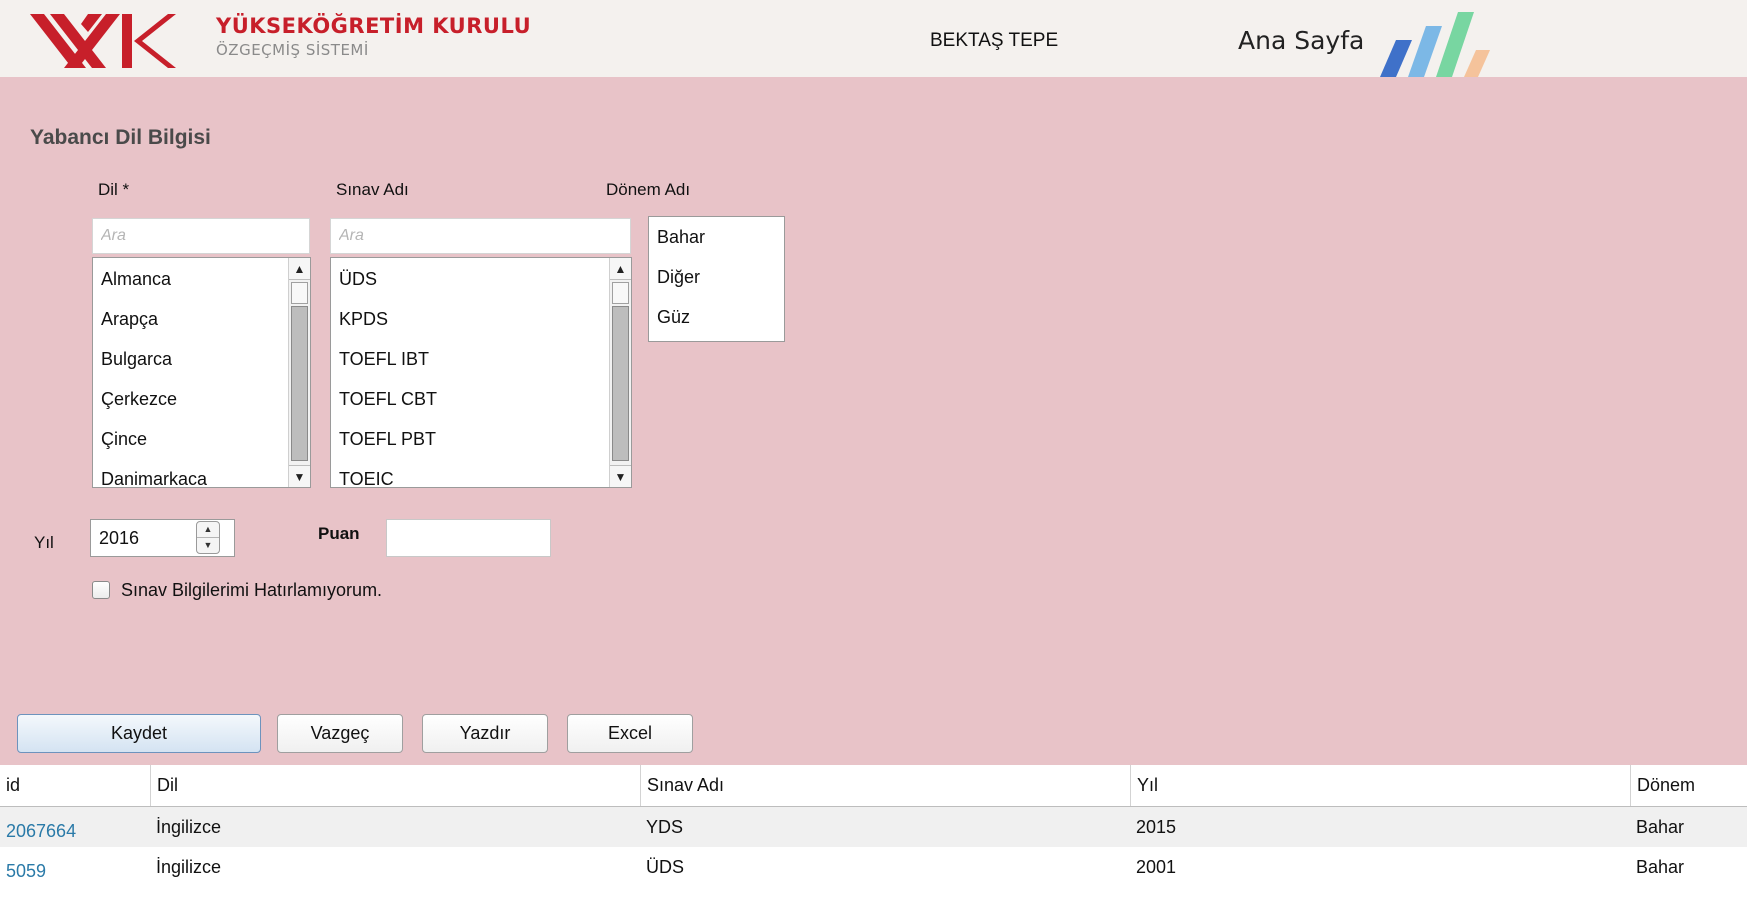 Image resolution: width=1747 pixels, height=902 pixels. What do you see at coordinates (201, 439) in the screenshot?
I see `dil-option: Çince` at bounding box center [201, 439].